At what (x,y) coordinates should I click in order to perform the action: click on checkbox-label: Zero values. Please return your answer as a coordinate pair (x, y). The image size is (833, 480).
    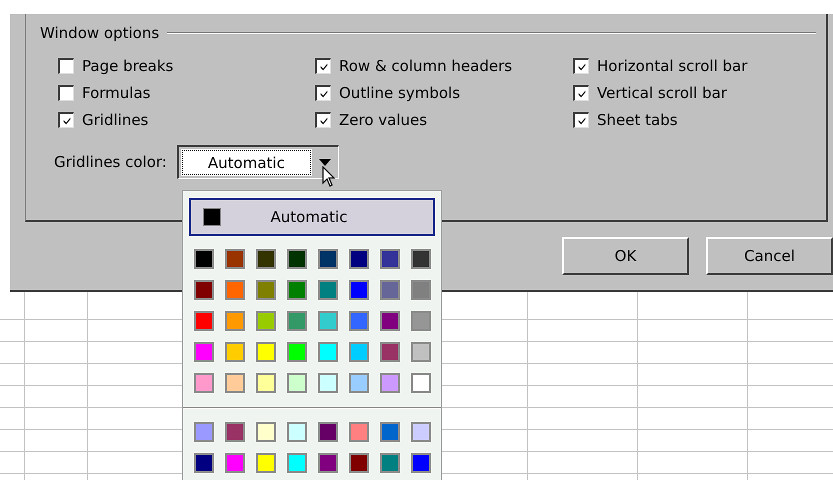
    Looking at the image, I should click on (383, 120).